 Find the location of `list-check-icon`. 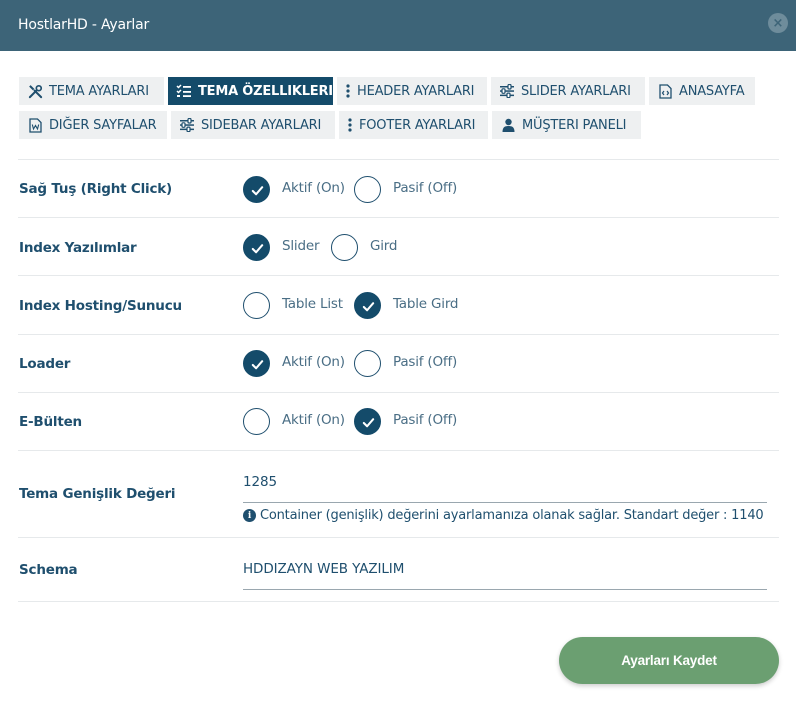

list-check-icon is located at coordinates (184, 91).